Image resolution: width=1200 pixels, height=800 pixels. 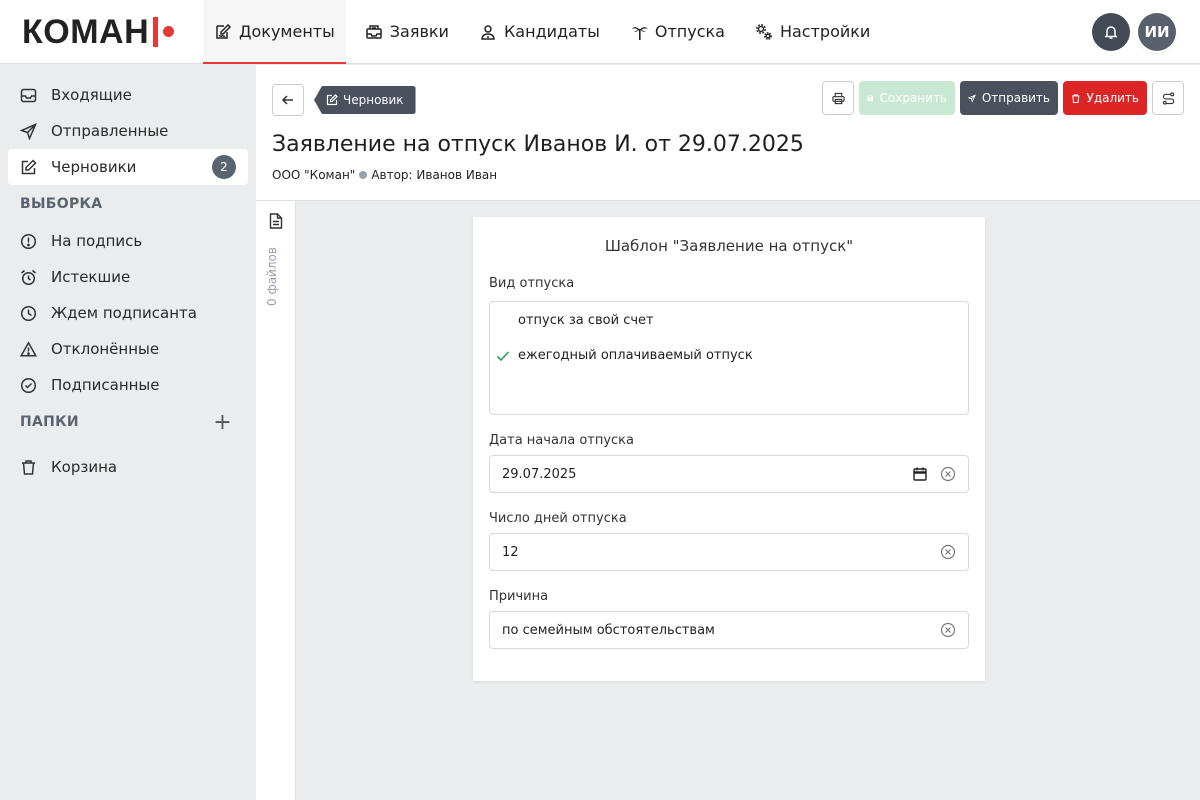 What do you see at coordinates (314, 175) in the screenshot?
I see `organization-name: ООО "Коман"` at bounding box center [314, 175].